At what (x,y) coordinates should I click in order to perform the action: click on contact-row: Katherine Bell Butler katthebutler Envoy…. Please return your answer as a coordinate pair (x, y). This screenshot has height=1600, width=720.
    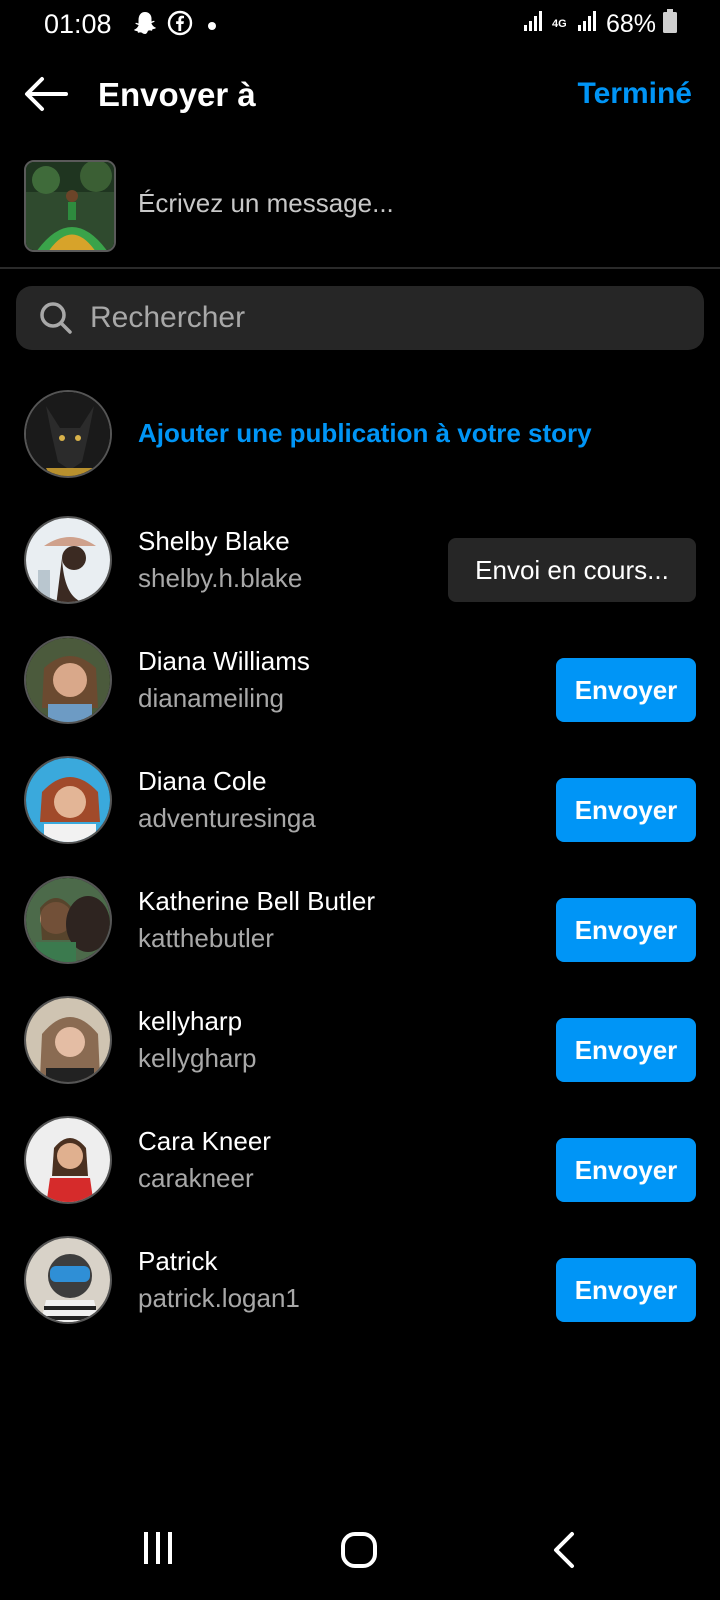
    Looking at the image, I should click on (360, 921).